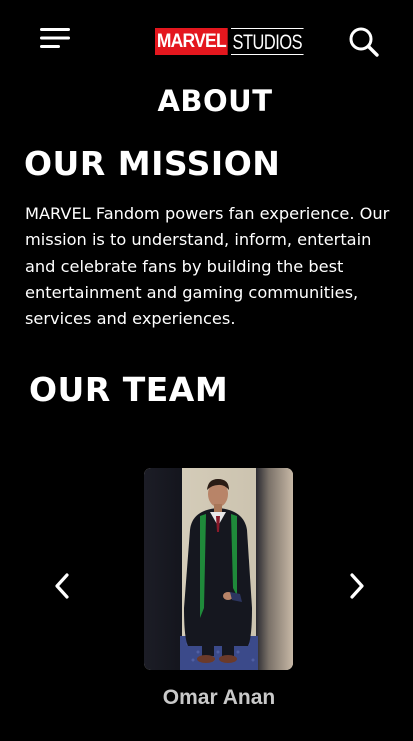 Image resolution: width=413 pixels, height=741 pixels. I want to click on logo-marvel-wordmark: MARVEL, so click(191, 41).